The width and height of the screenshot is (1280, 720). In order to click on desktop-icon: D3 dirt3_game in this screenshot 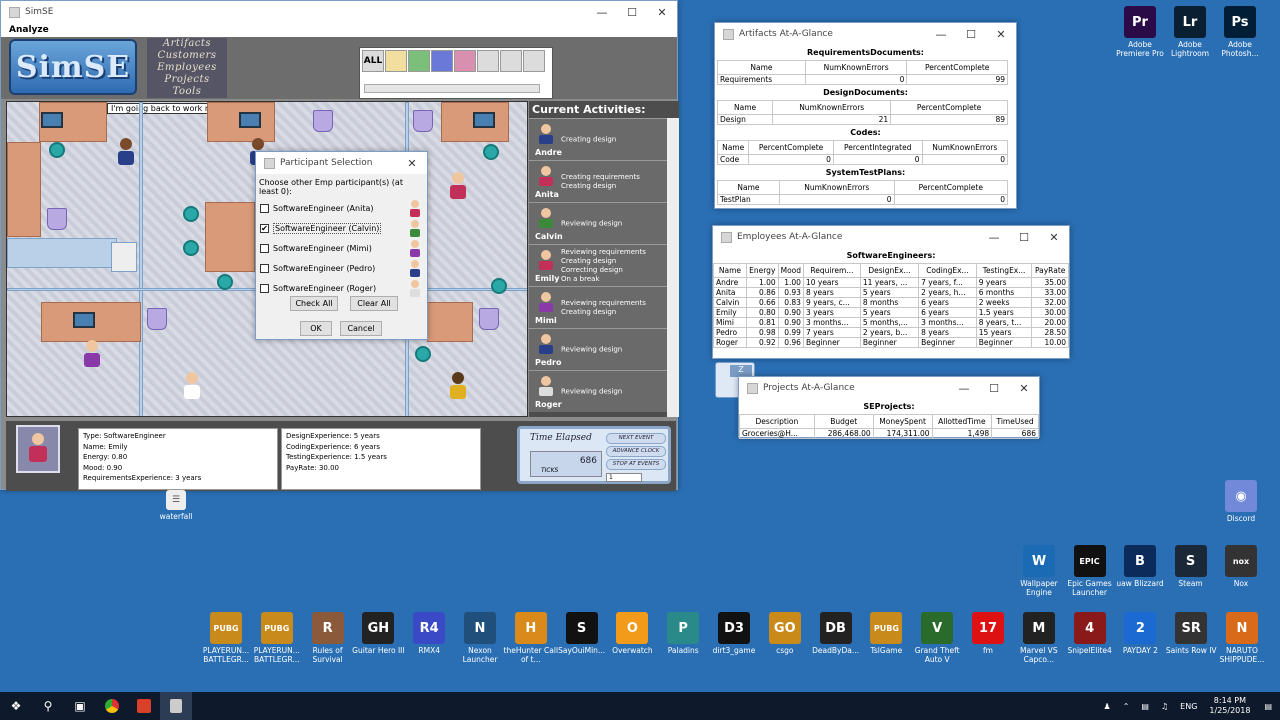, I will do `click(734, 633)`.